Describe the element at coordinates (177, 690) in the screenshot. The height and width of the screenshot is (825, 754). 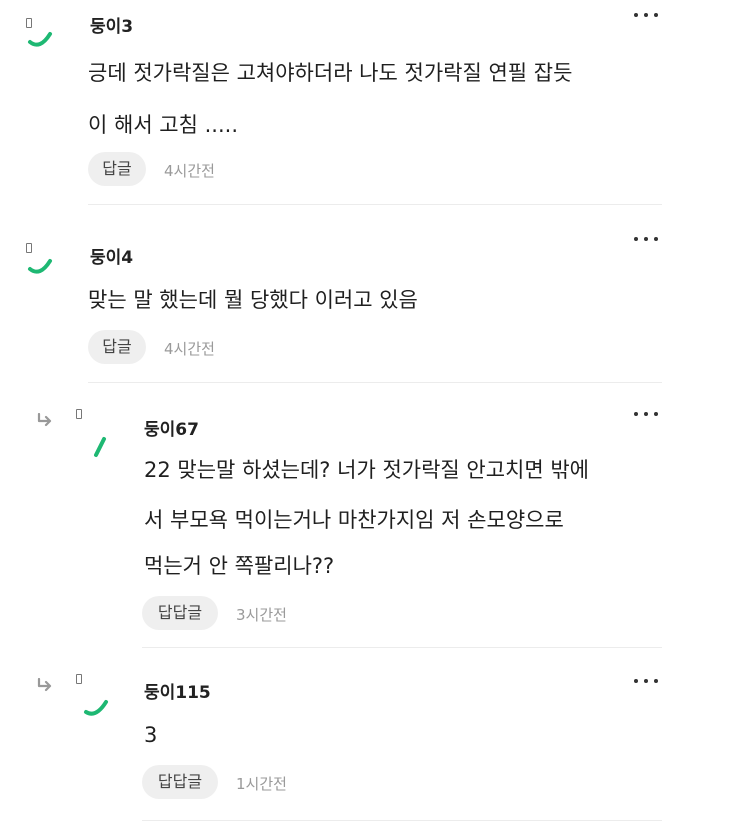
I see `comment-author: 둥이115` at that location.